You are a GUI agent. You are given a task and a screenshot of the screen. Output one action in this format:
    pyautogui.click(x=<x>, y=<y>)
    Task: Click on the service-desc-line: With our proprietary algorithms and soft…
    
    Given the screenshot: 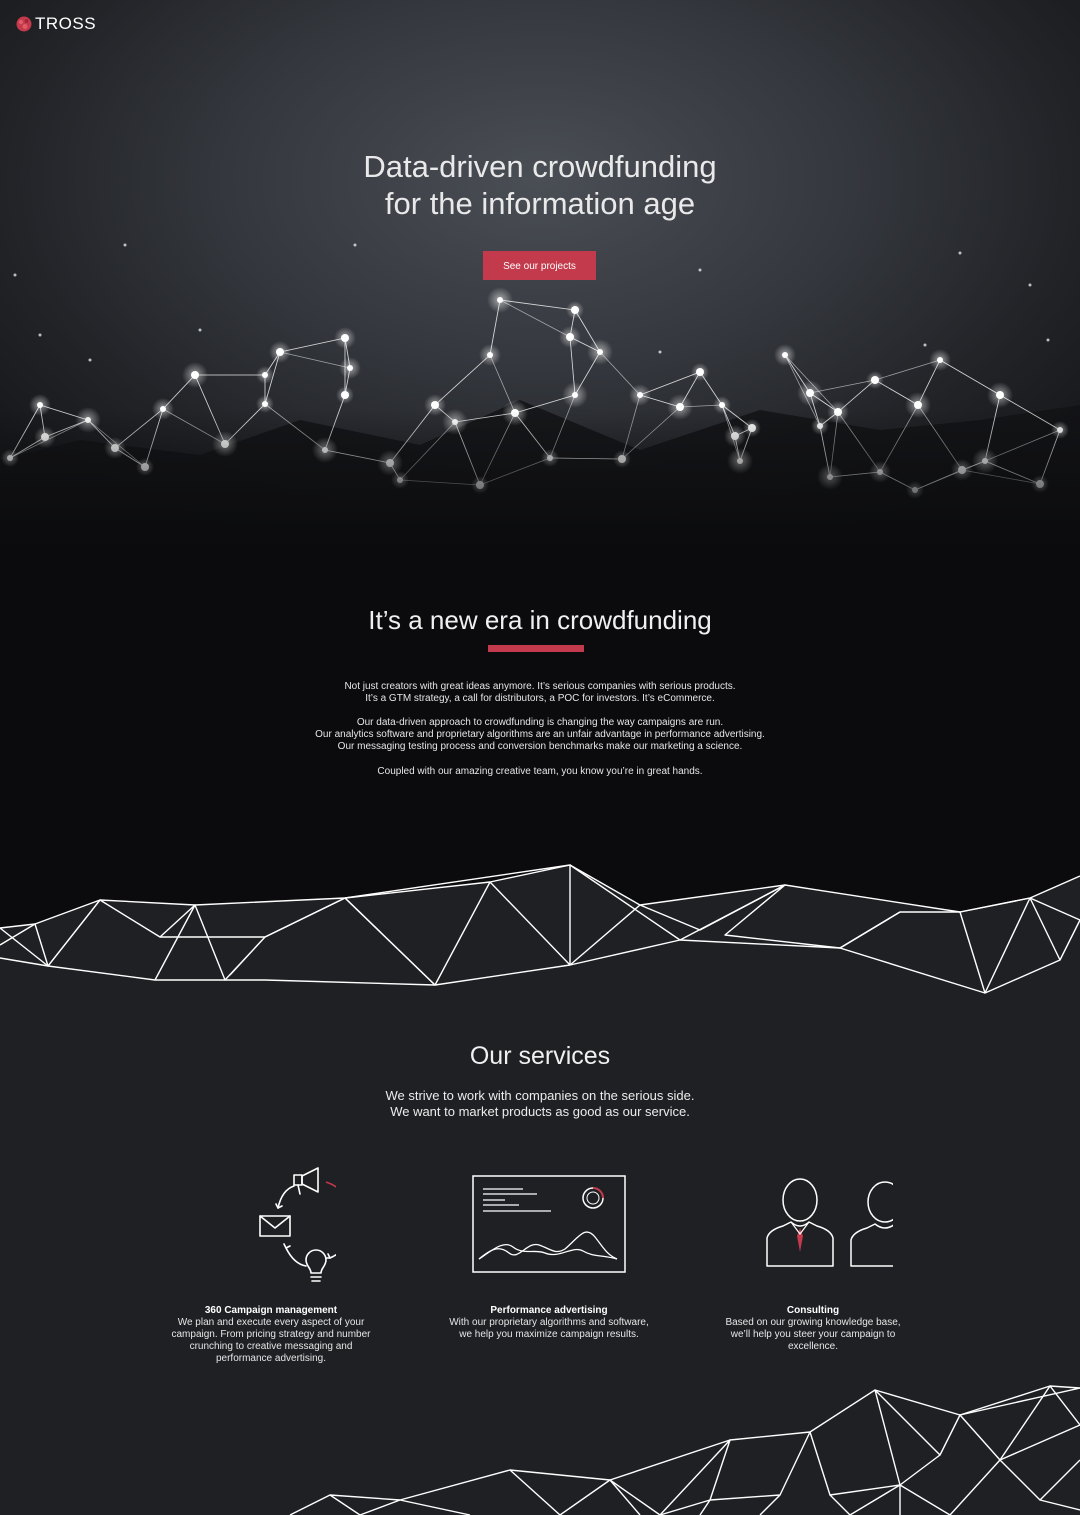 What is the action you would take?
    pyautogui.click(x=549, y=1322)
    